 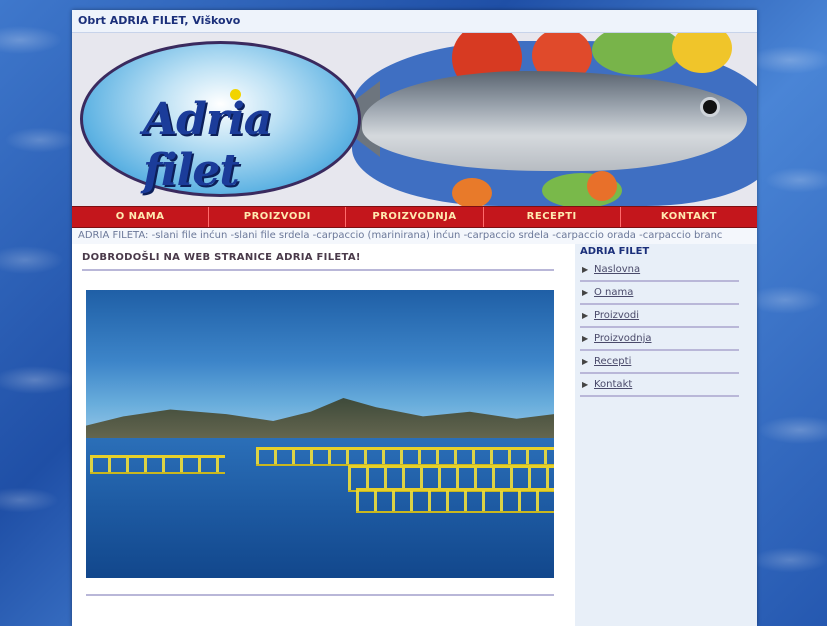 I want to click on sidebar-item-o-nama: ▶ O nama, so click(x=659, y=293).